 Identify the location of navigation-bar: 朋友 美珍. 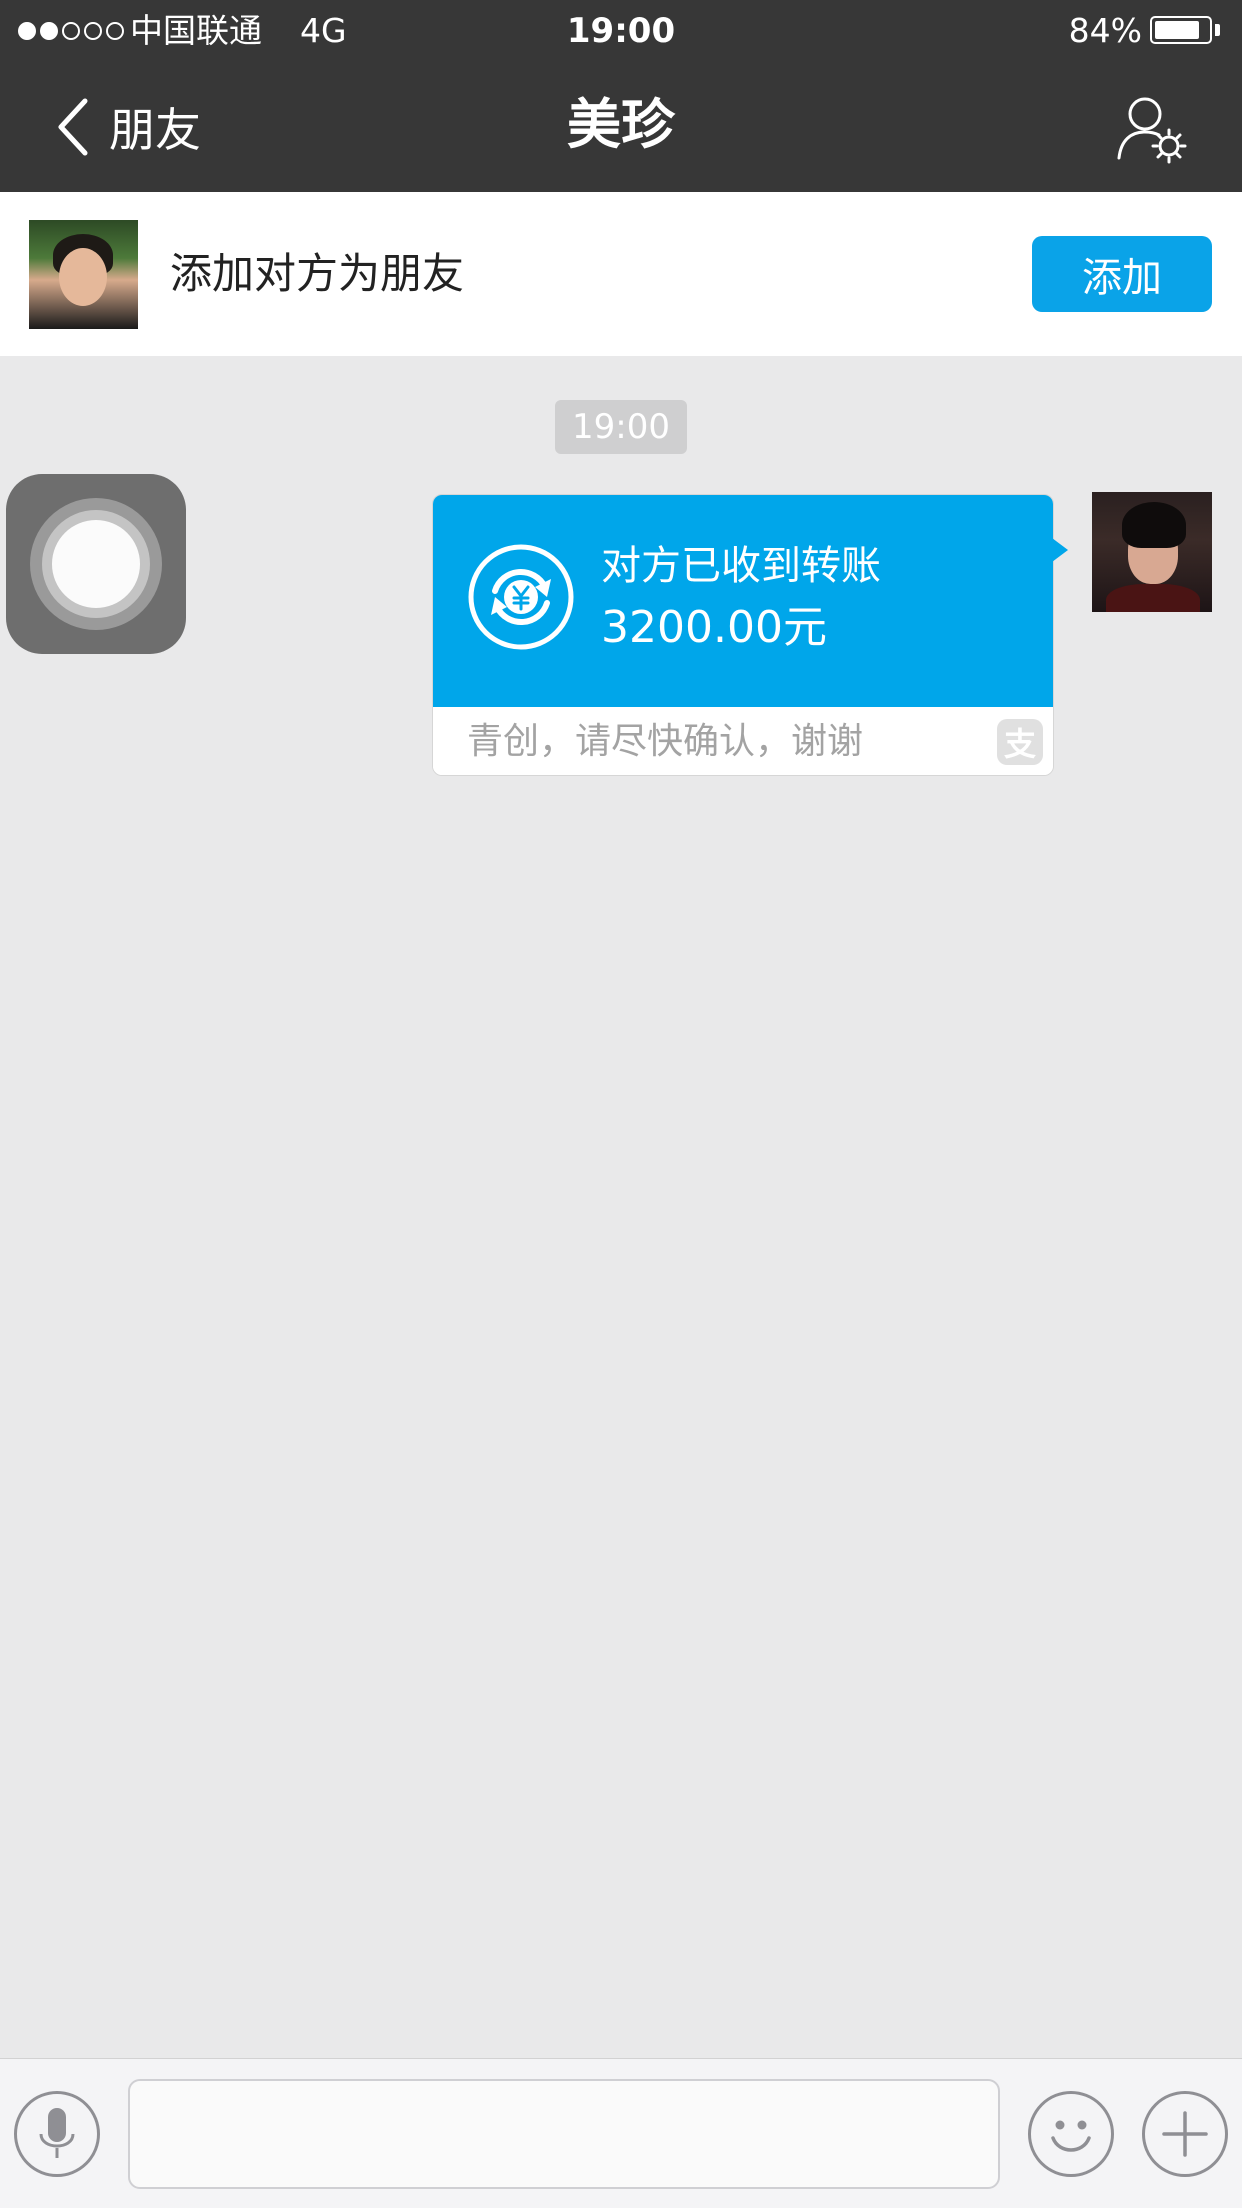
(621, 127).